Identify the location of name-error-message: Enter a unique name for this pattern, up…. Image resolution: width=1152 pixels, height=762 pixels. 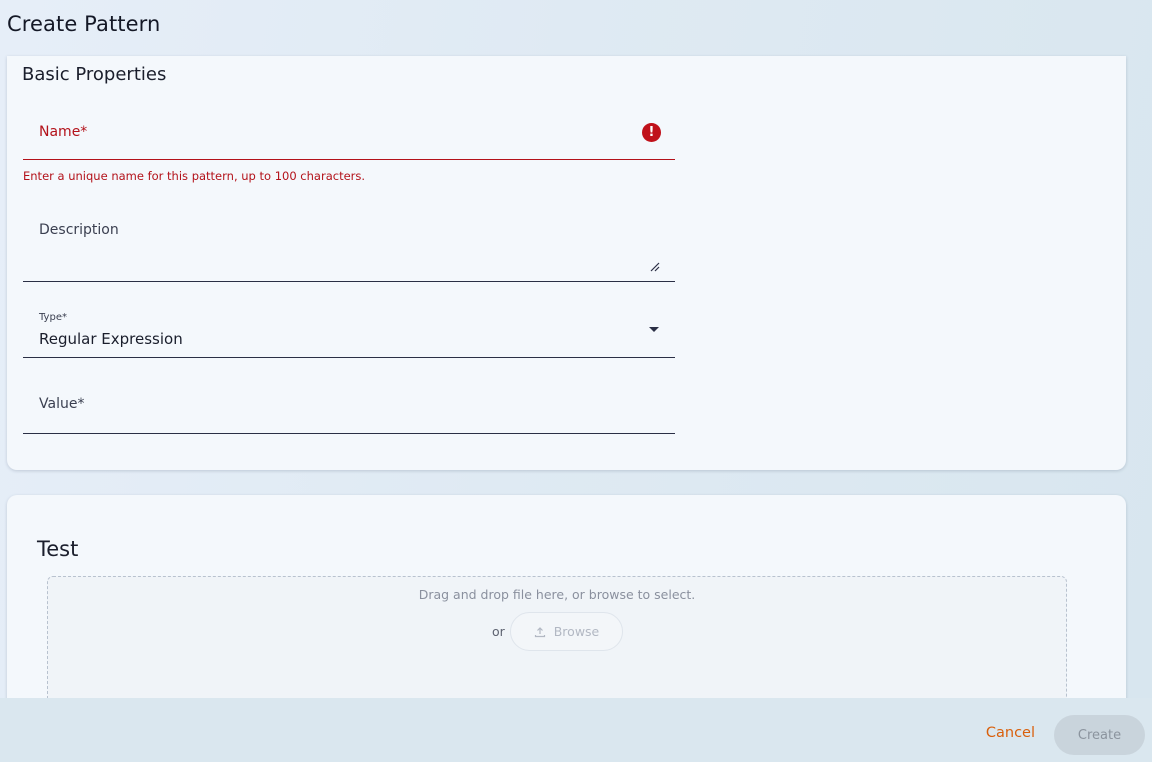
(194, 176).